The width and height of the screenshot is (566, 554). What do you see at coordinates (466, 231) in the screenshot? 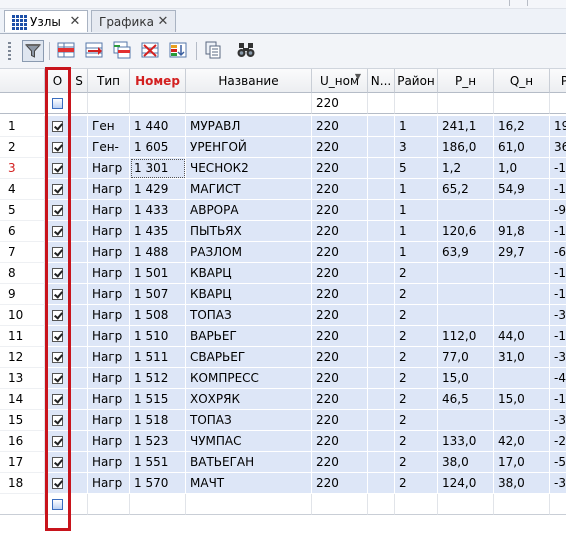
I see `cell-pn: 120,6` at bounding box center [466, 231].